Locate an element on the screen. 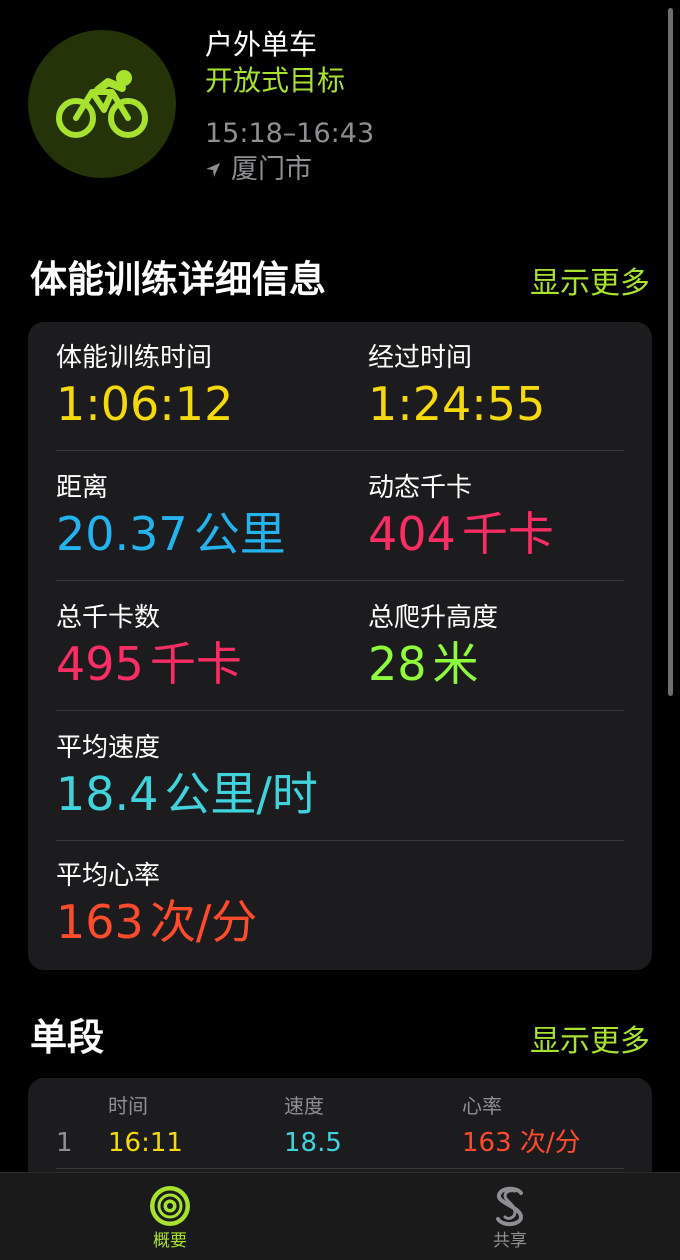 The image size is (680, 1260). workout-time-range: 15:18–16:43 is located at coordinates (290, 133).